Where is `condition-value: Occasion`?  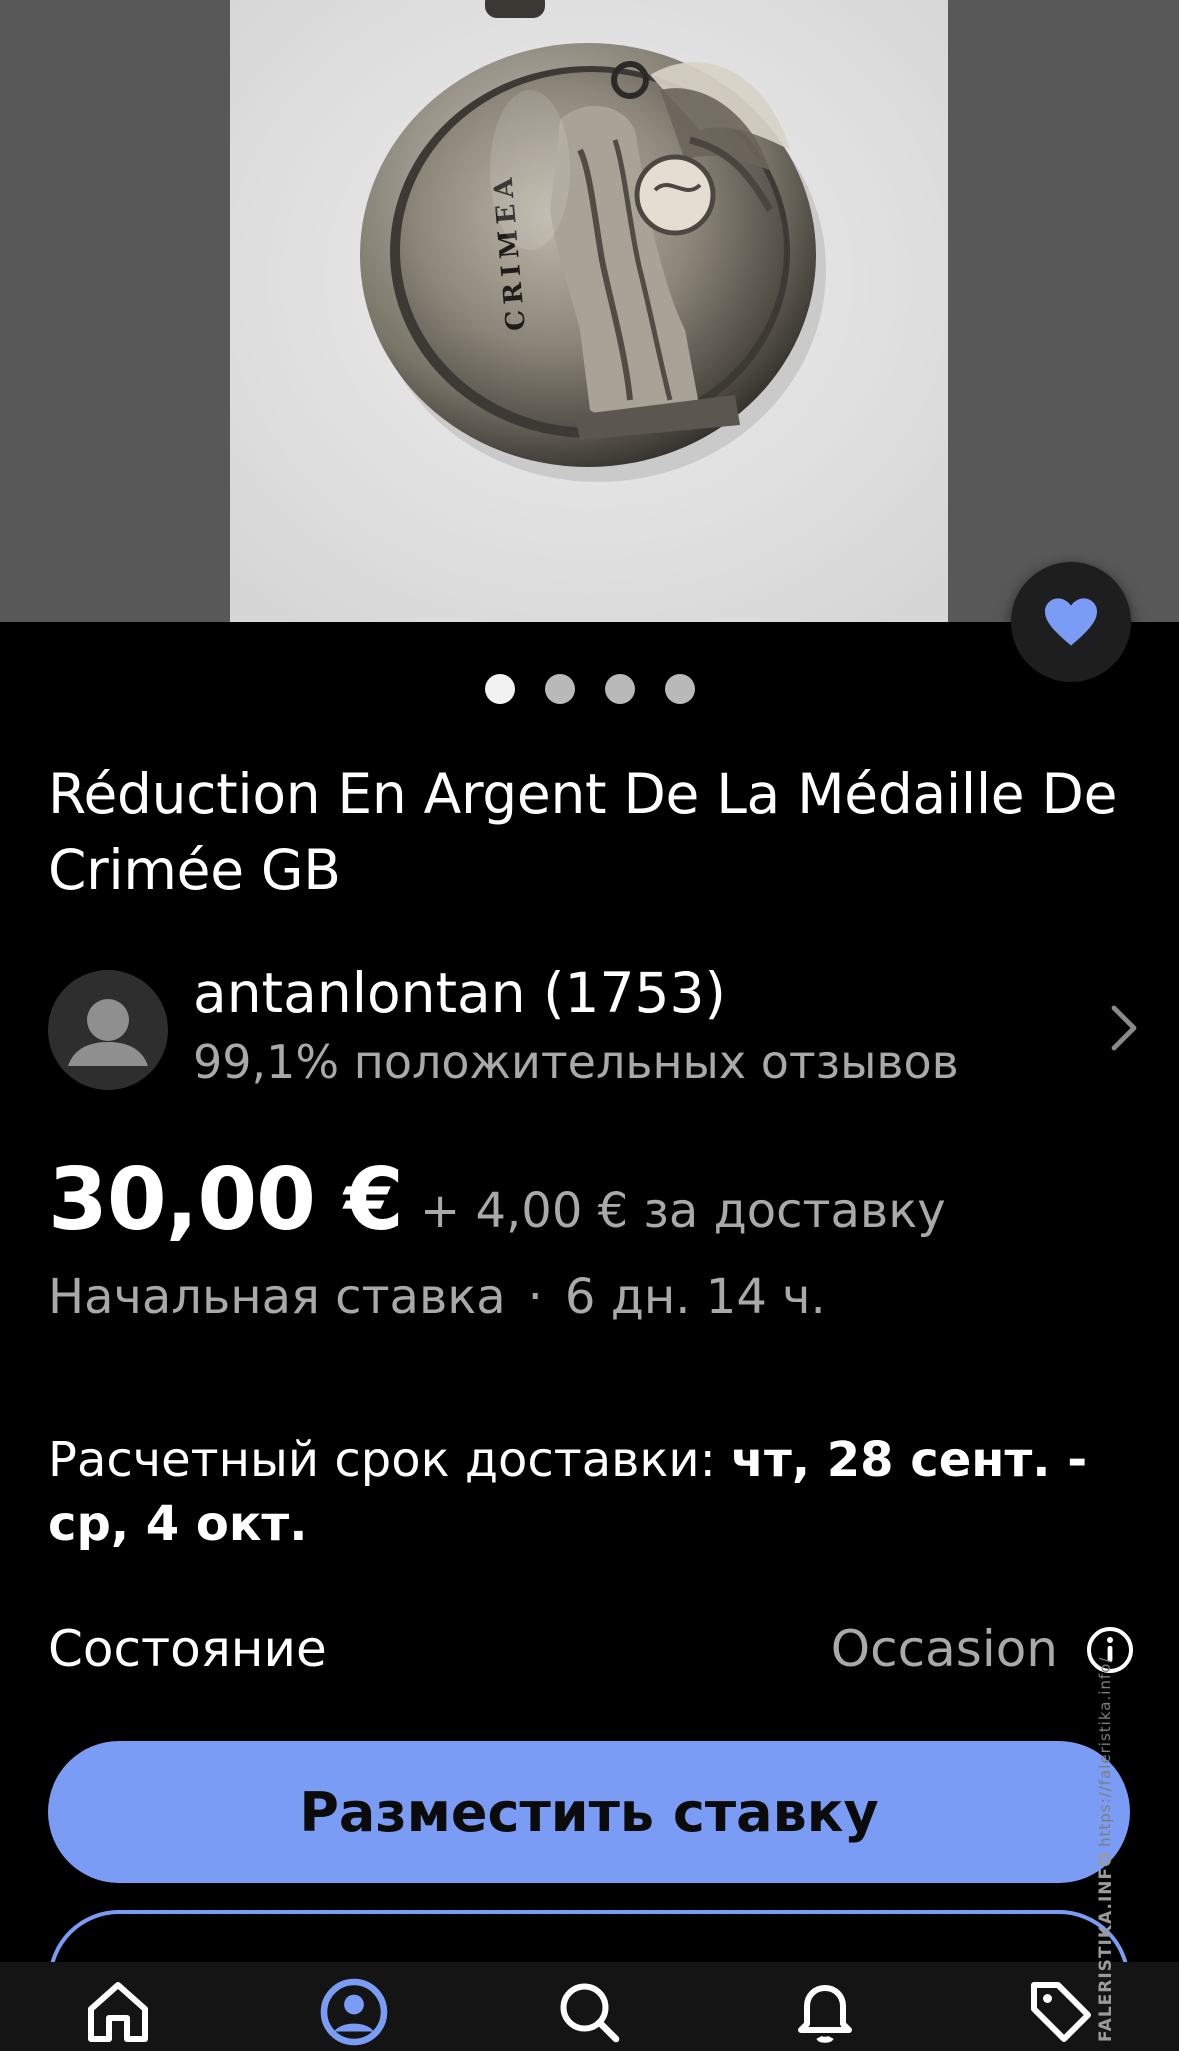
condition-value: Occasion is located at coordinates (944, 1649).